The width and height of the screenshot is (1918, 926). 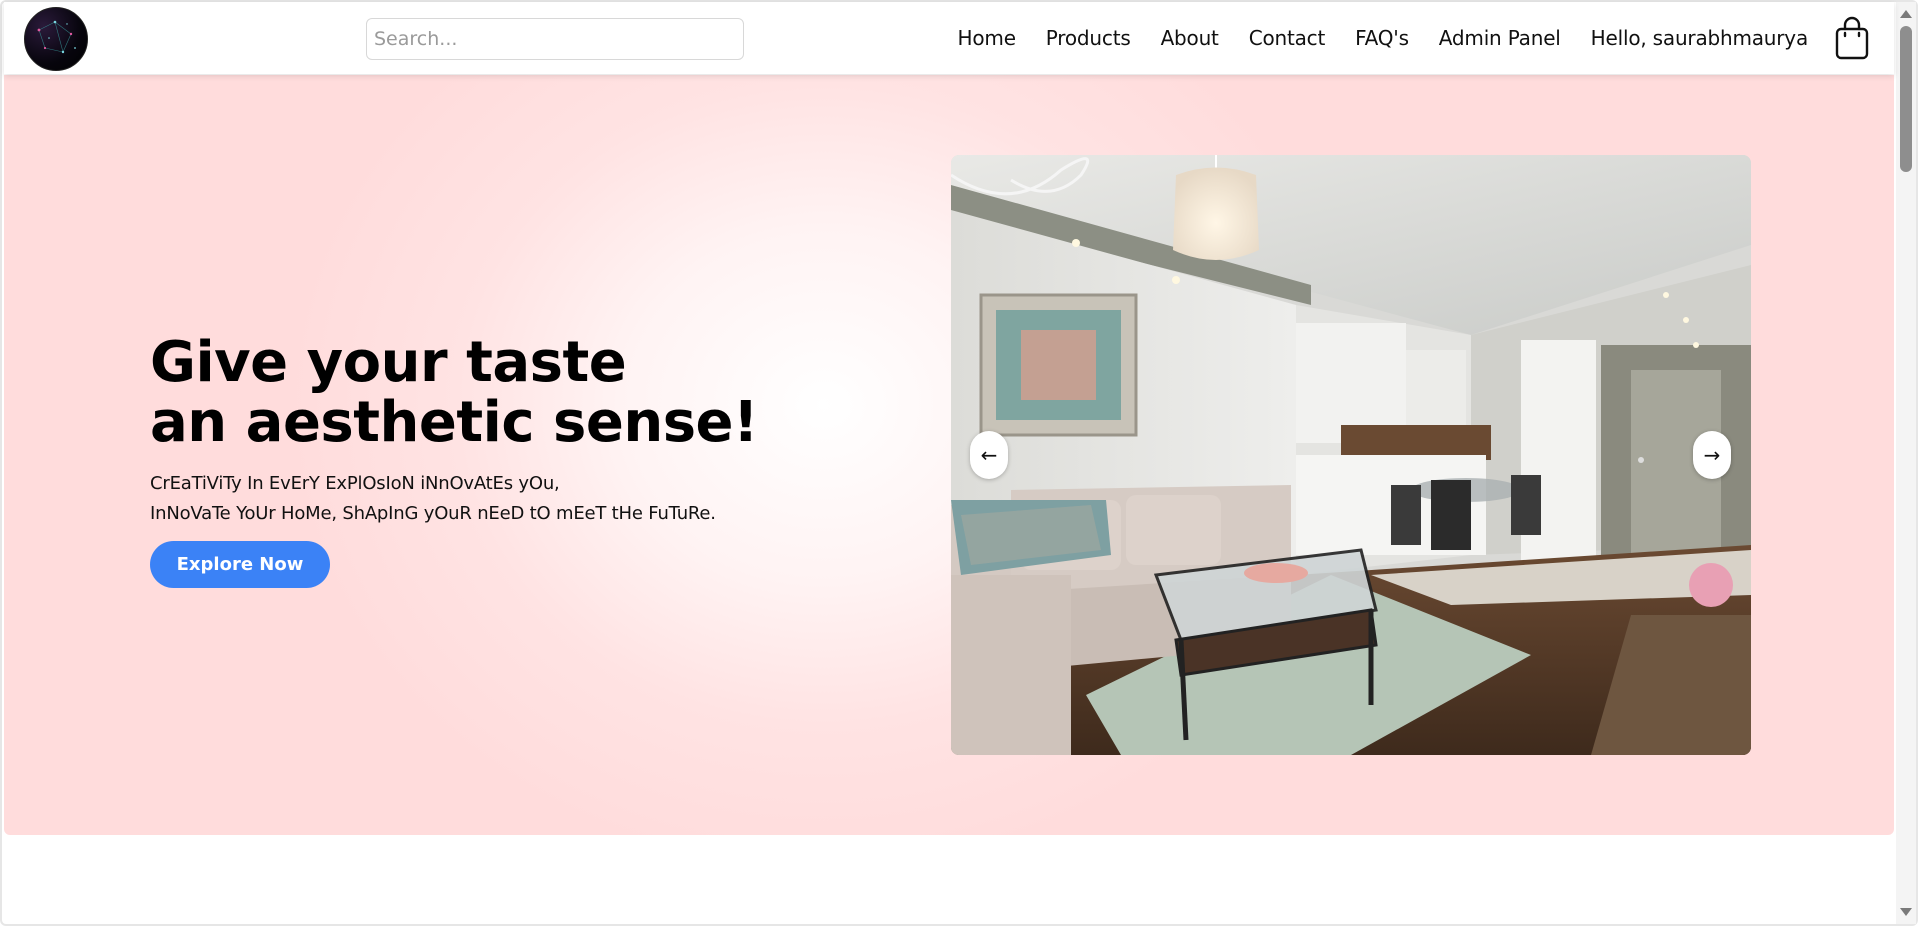 What do you see at coordinates (1906, 99) in the screenshot?
I see `scroll-thumb` at bounding box center [1906, 99].